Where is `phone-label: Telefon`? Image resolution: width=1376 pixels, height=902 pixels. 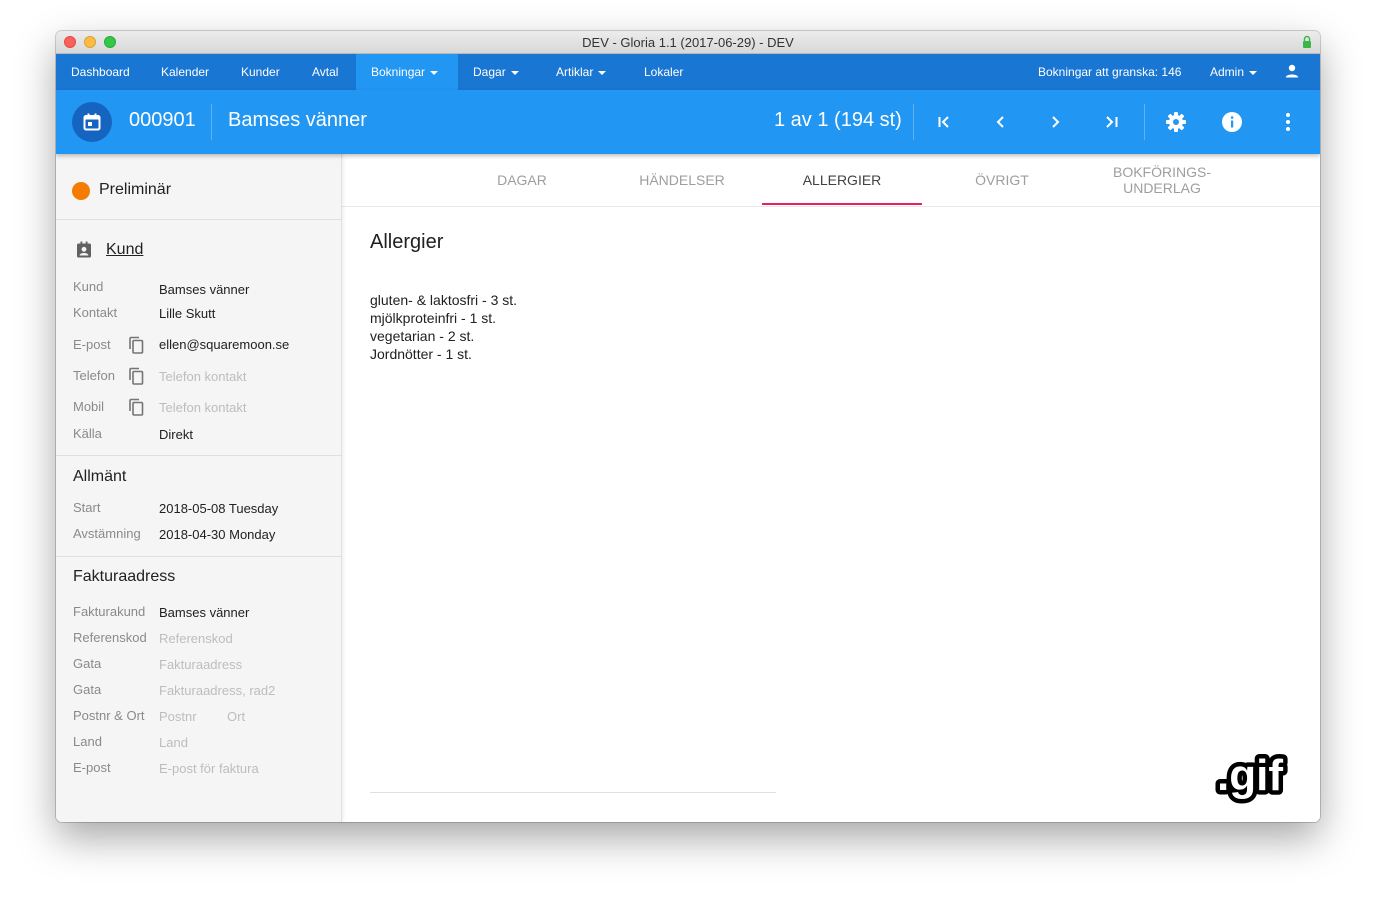
phone-label: Telefon is located at coordinates (94, 375).